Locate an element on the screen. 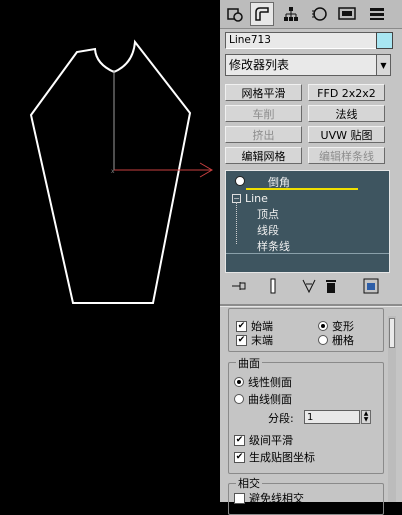  chevron-down-icon: ▼ is located at coordinates (383, 65).